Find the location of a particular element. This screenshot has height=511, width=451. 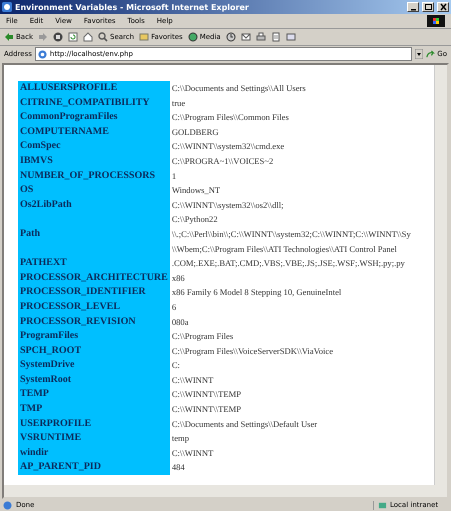

variable-name: PROCESSOR_IDENTIFIER is located at coordinates (94, 292).